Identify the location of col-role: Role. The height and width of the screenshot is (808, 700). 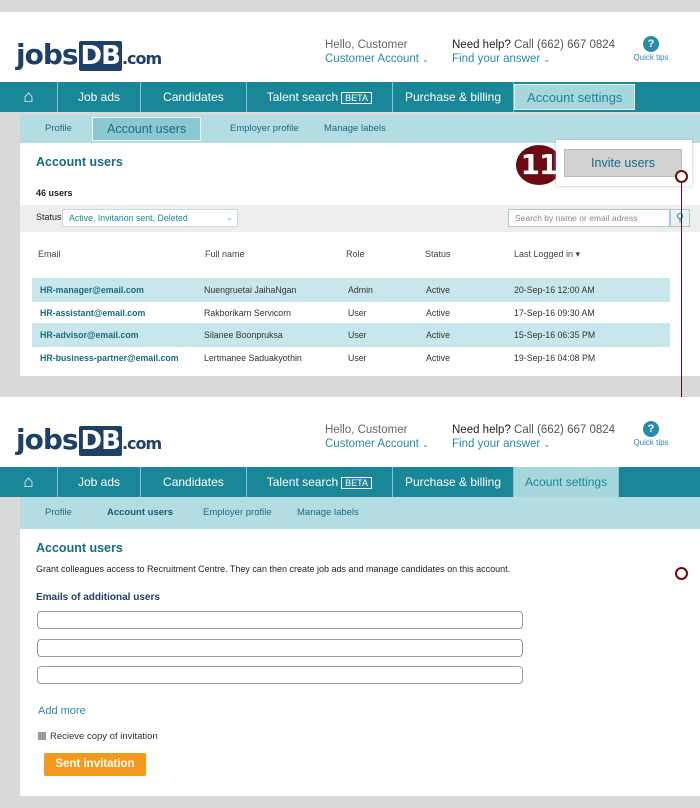
(355, 254).